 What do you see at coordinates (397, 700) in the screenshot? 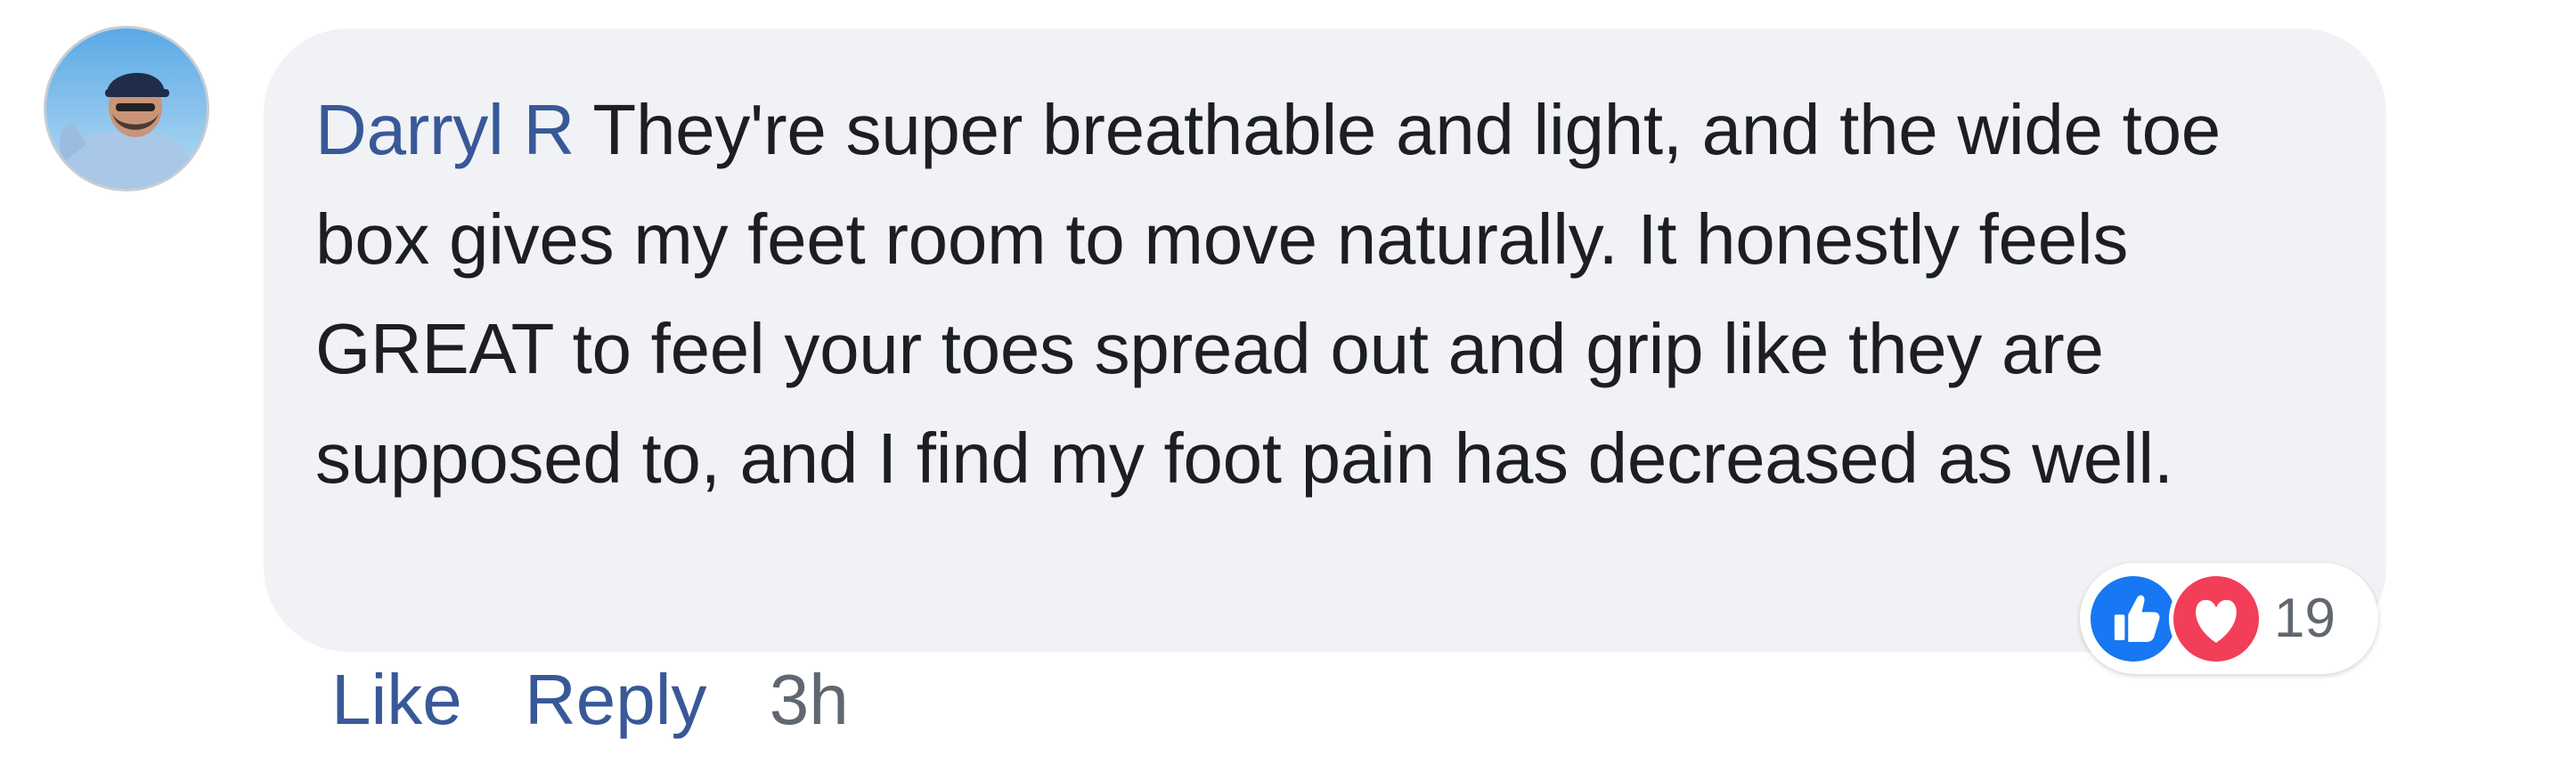
I see `like-button: Like` at bounding box center [397, 700].